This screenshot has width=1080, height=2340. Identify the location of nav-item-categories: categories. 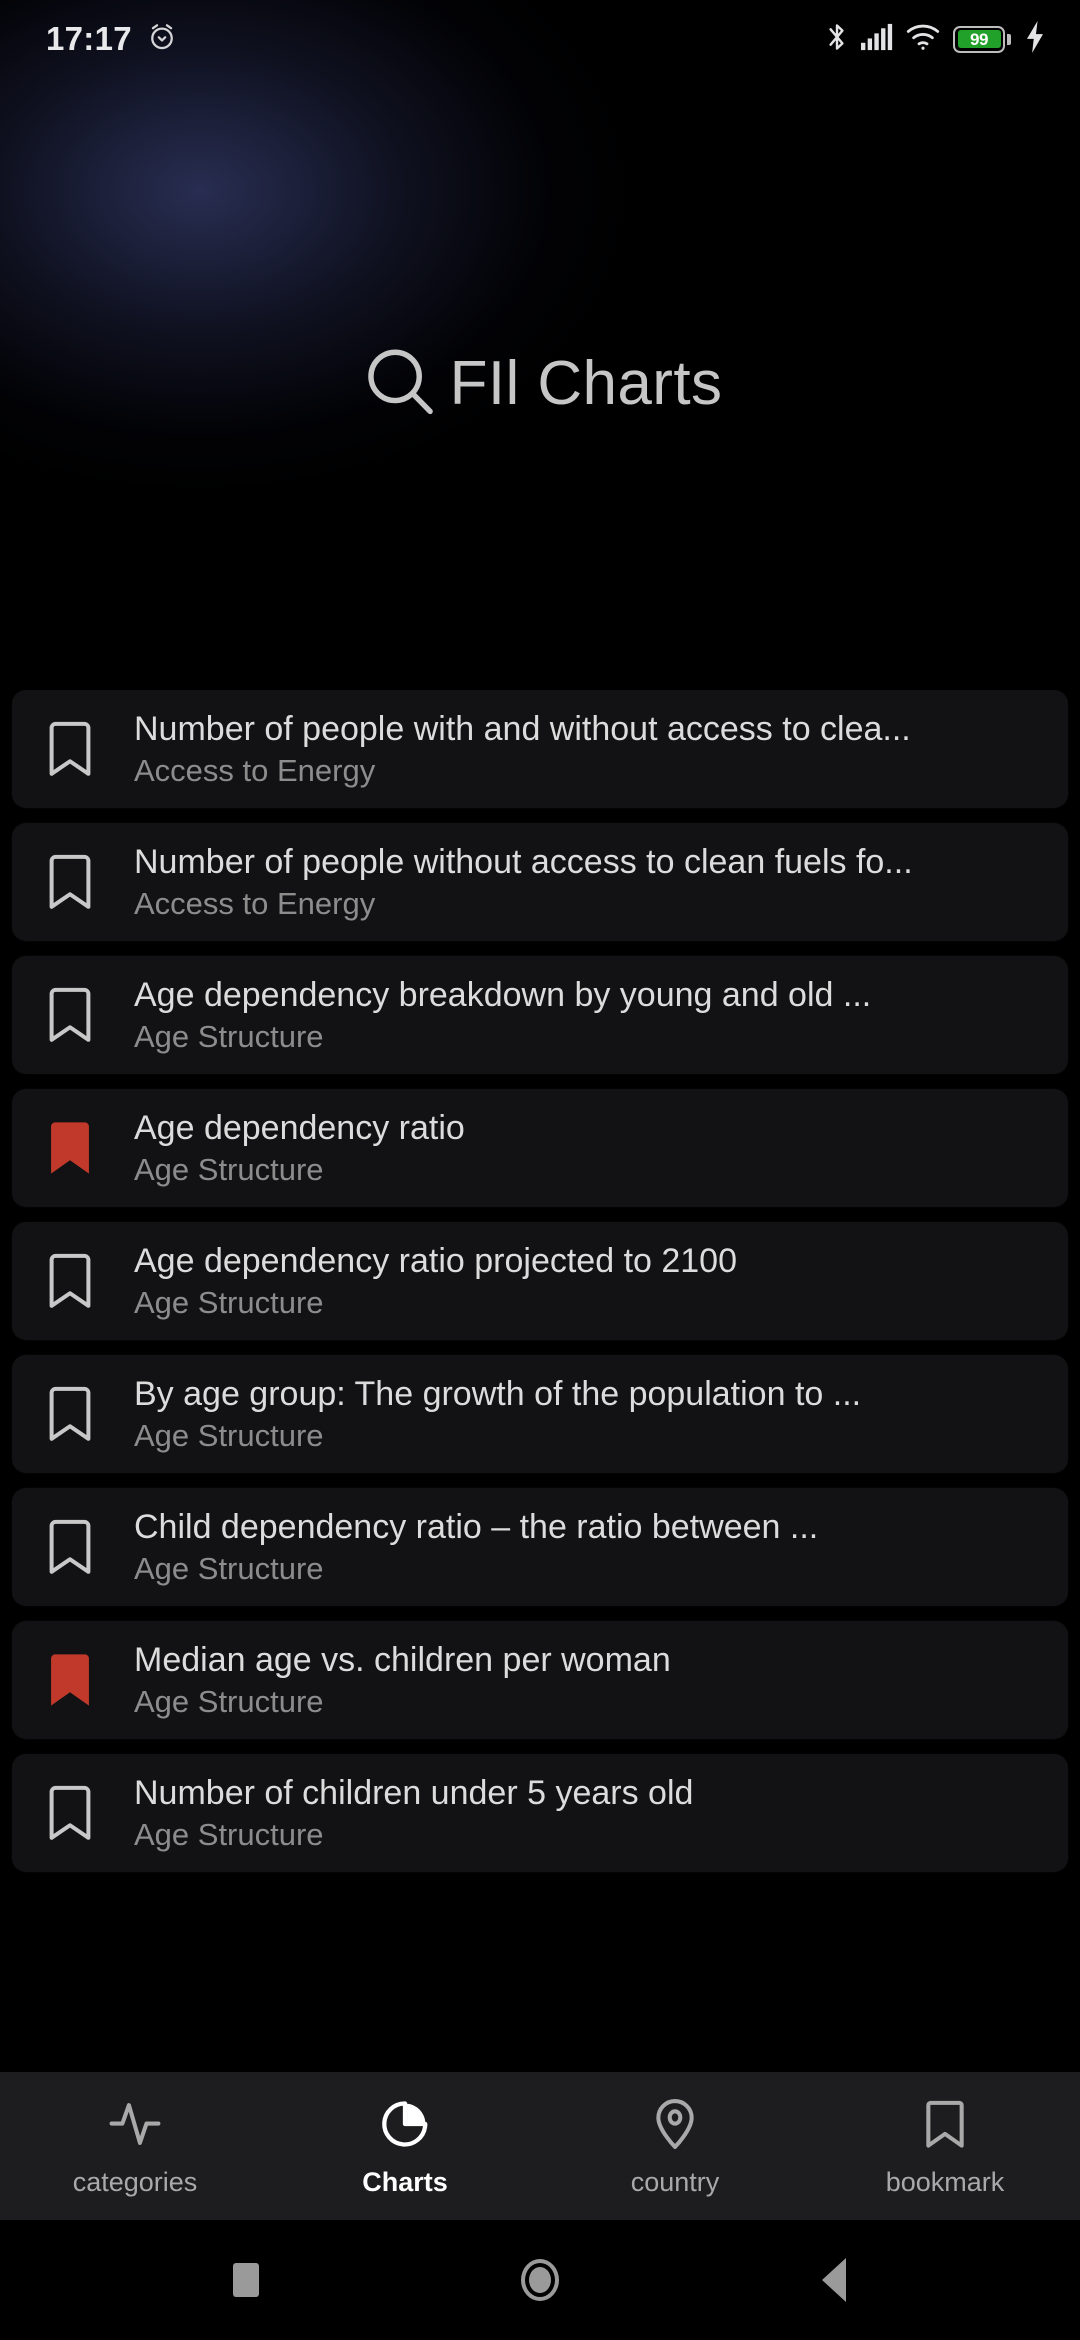
(135, 2146).